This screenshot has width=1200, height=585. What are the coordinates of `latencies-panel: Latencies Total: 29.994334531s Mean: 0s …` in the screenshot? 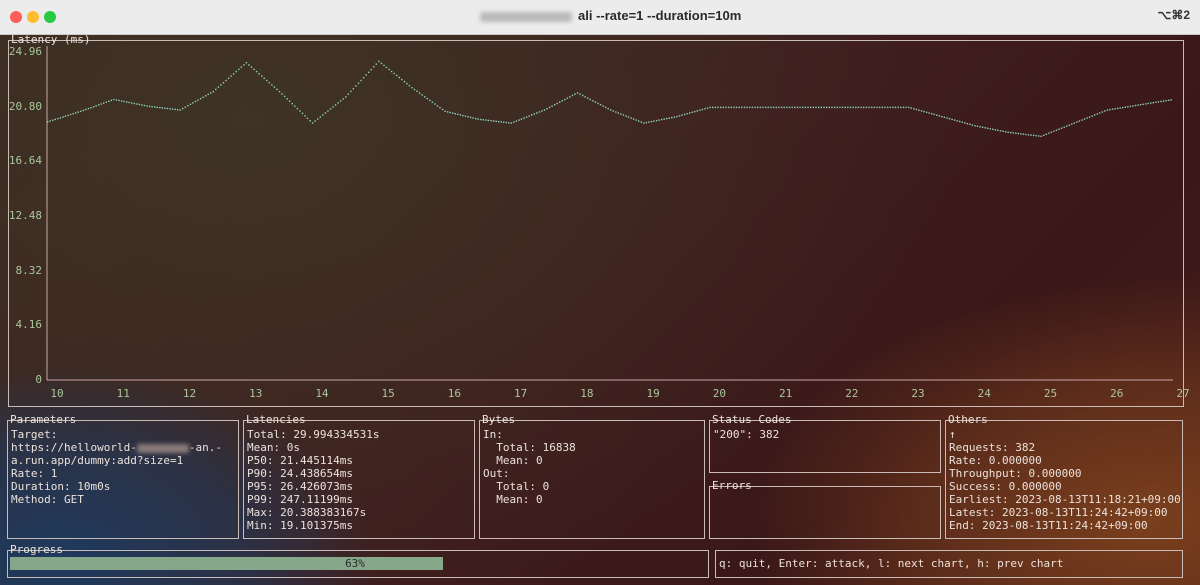 It's located at (359, 476).